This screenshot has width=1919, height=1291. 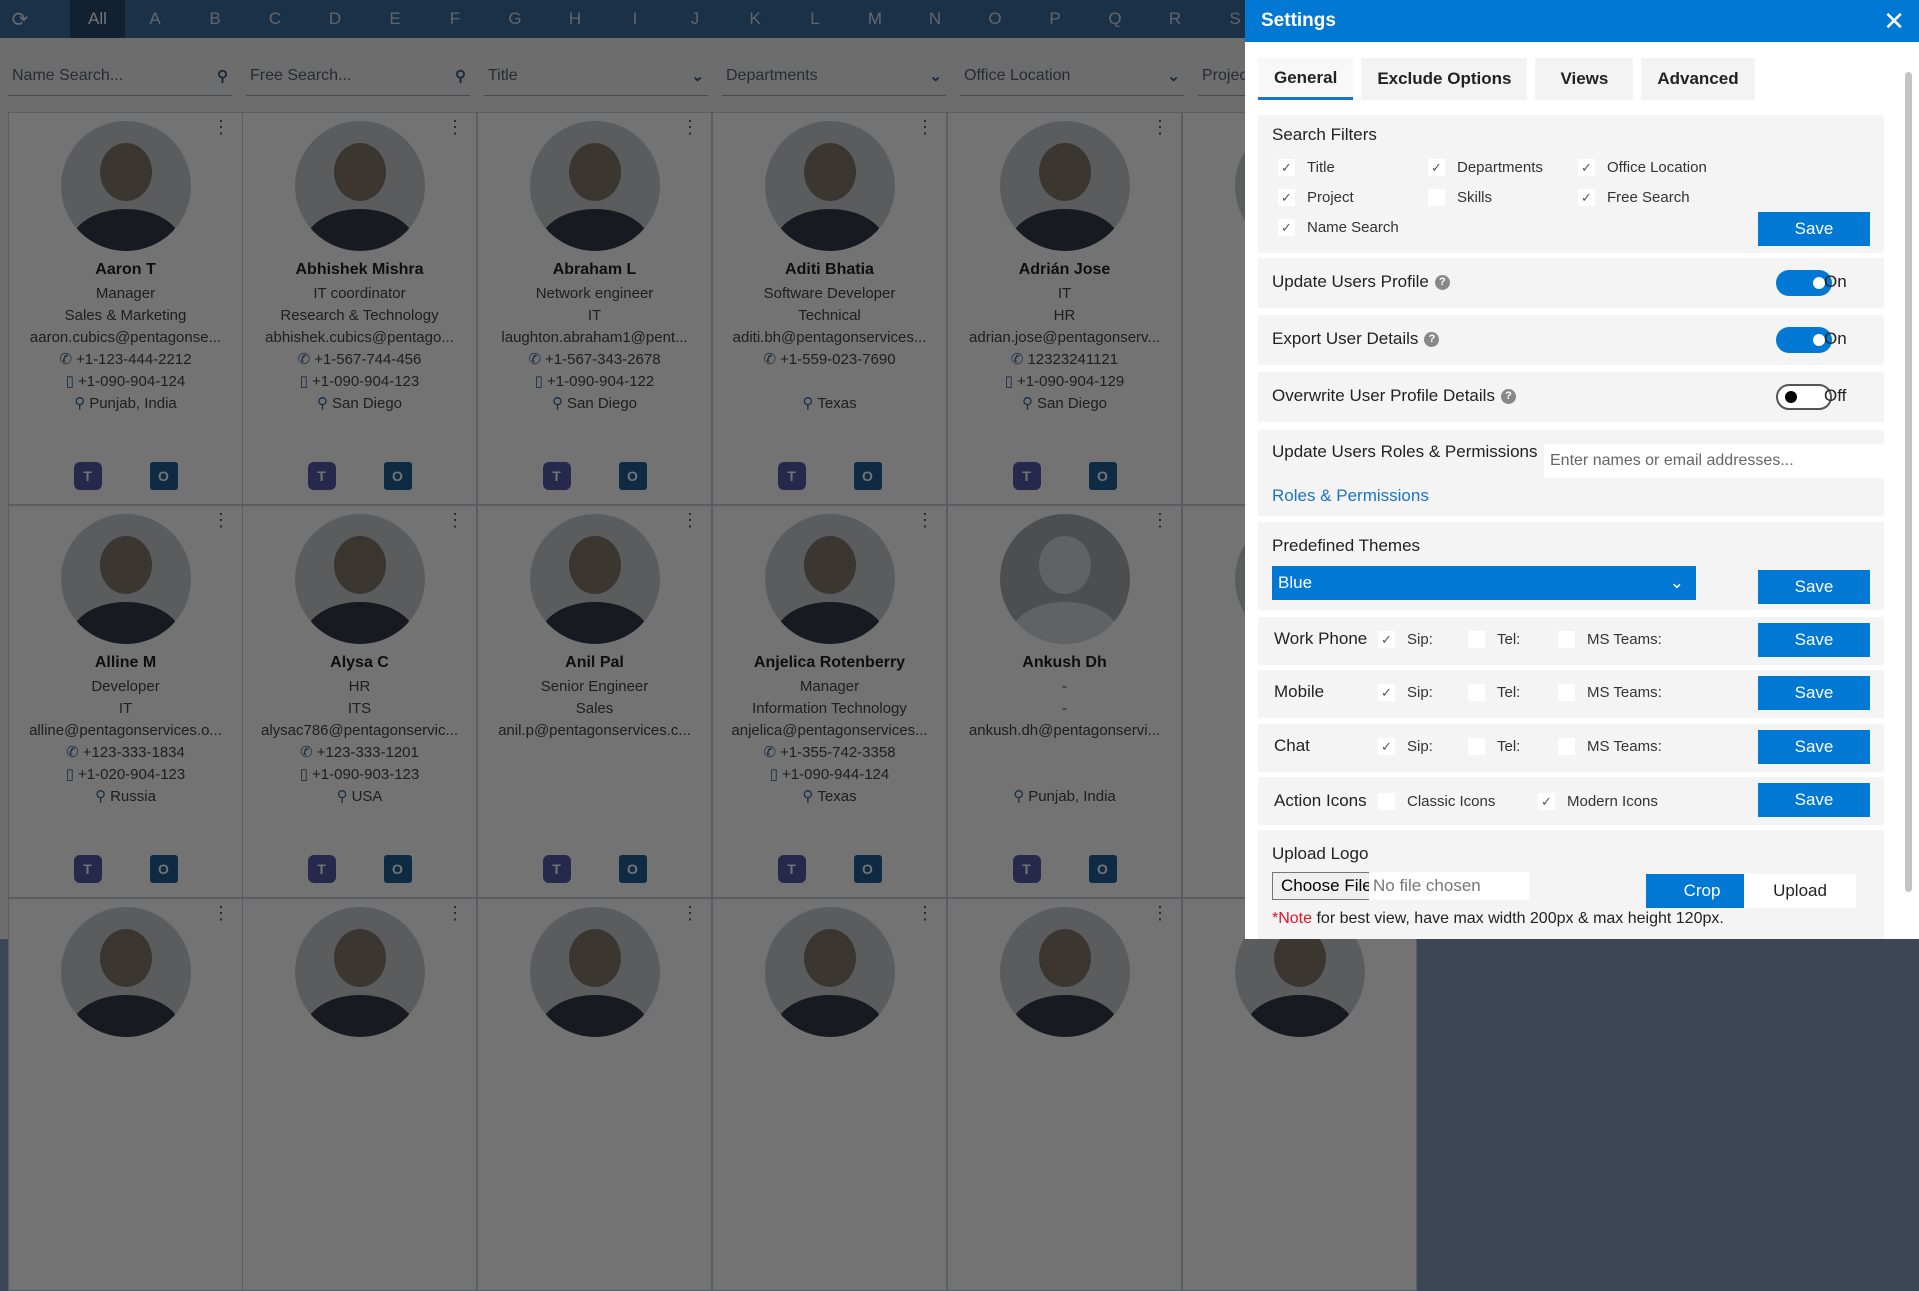 I want to click on user-name: Aaron T, so click(x=125, y=272).